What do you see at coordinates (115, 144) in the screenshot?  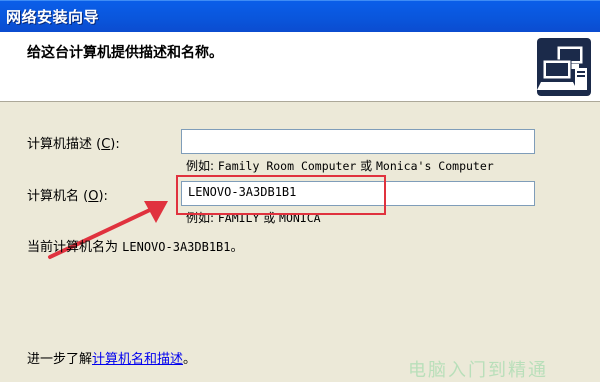 I see `description-label-suffix: ):` at bounding box center [115, 144].